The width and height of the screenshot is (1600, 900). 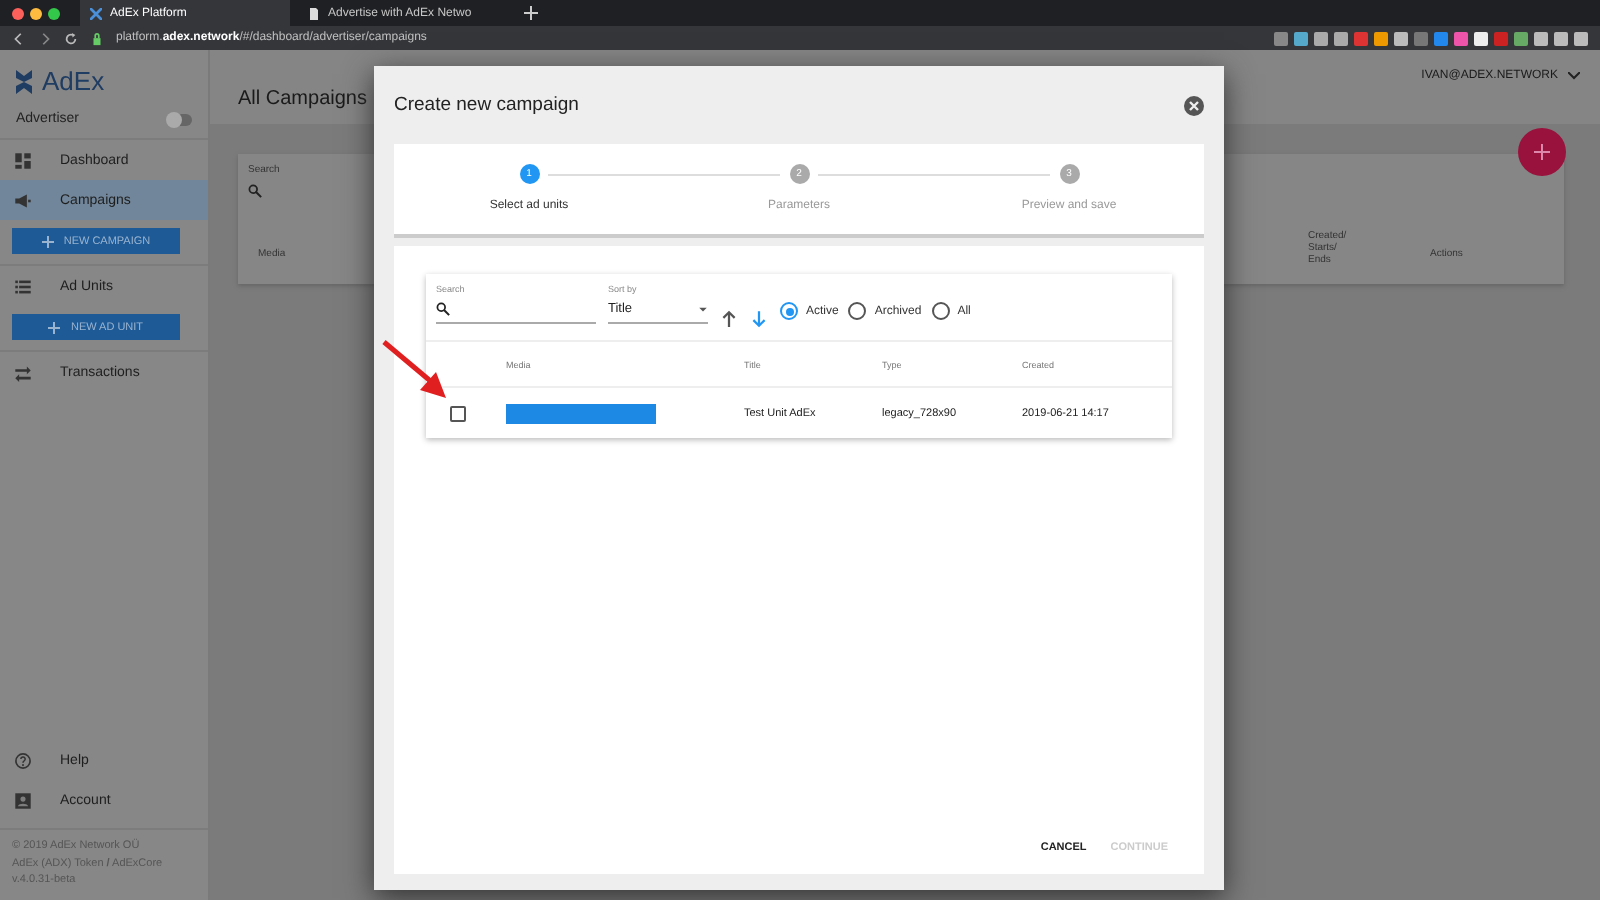 I want to click on add-button, so click(x=1542, y=152).